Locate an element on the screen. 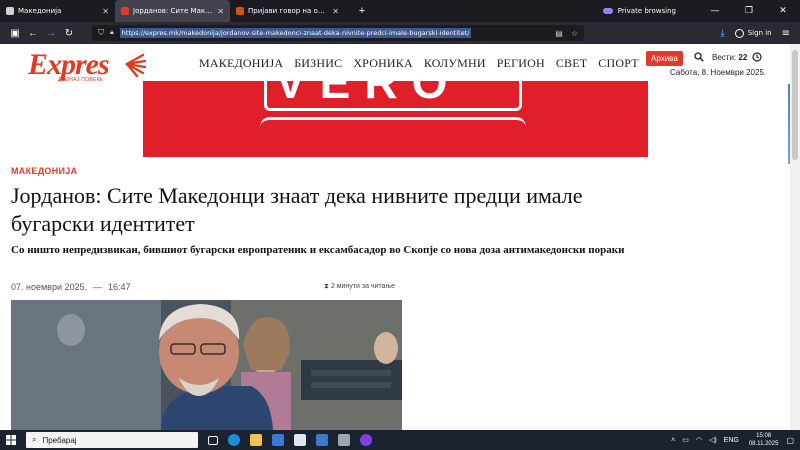 This screenshot has width=800, height=450. reader-mode-icon: ▤ is located at coordinates (559, 33).